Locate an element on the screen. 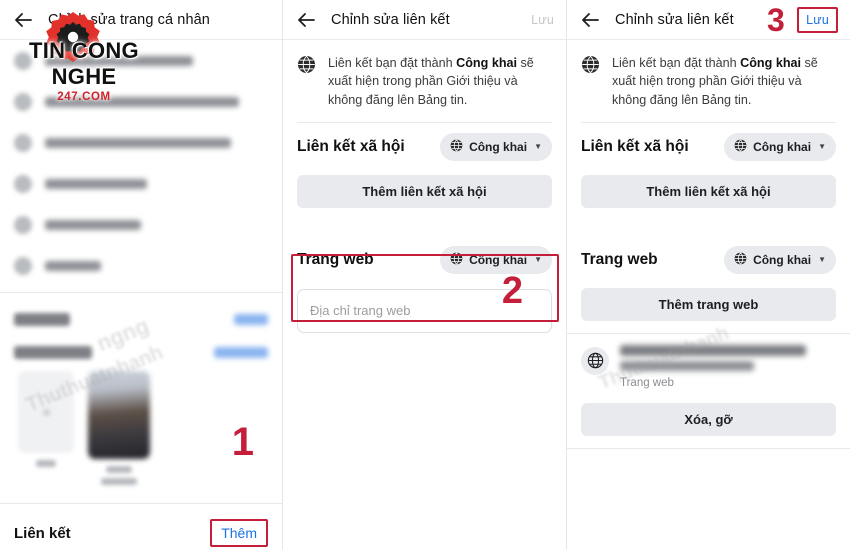  mid-appbar: Chỉnh sửa liên kết Lưu is located at coordinates (424, 20).